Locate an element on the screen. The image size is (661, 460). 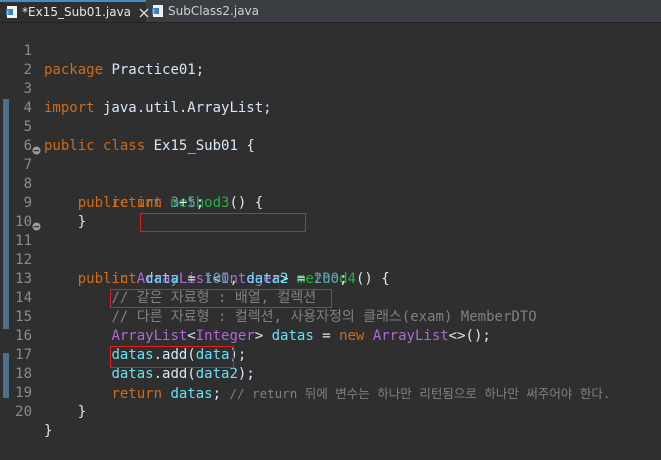
editor-tab-bar: J *Ex15_Sub01.java J SubClass2.java is located at coordinates (330, 11).